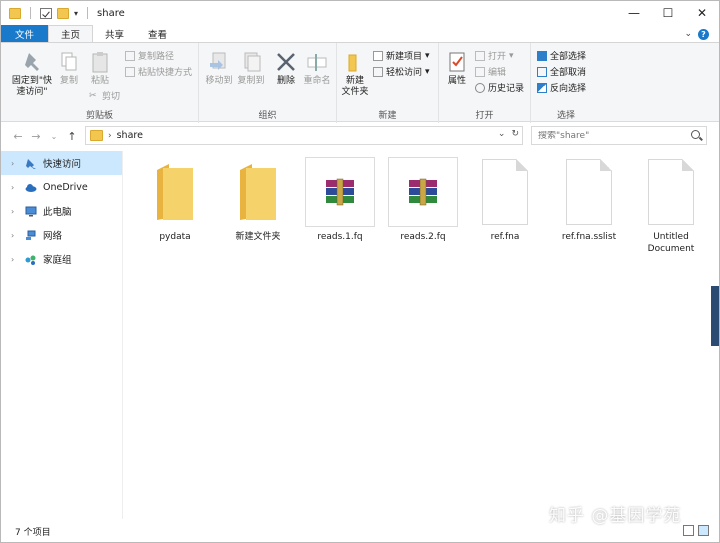 The image size is (720, 543). Describe the element at coordinates (218, 61) in the screenshot. I see `move-to-icon` at that location.